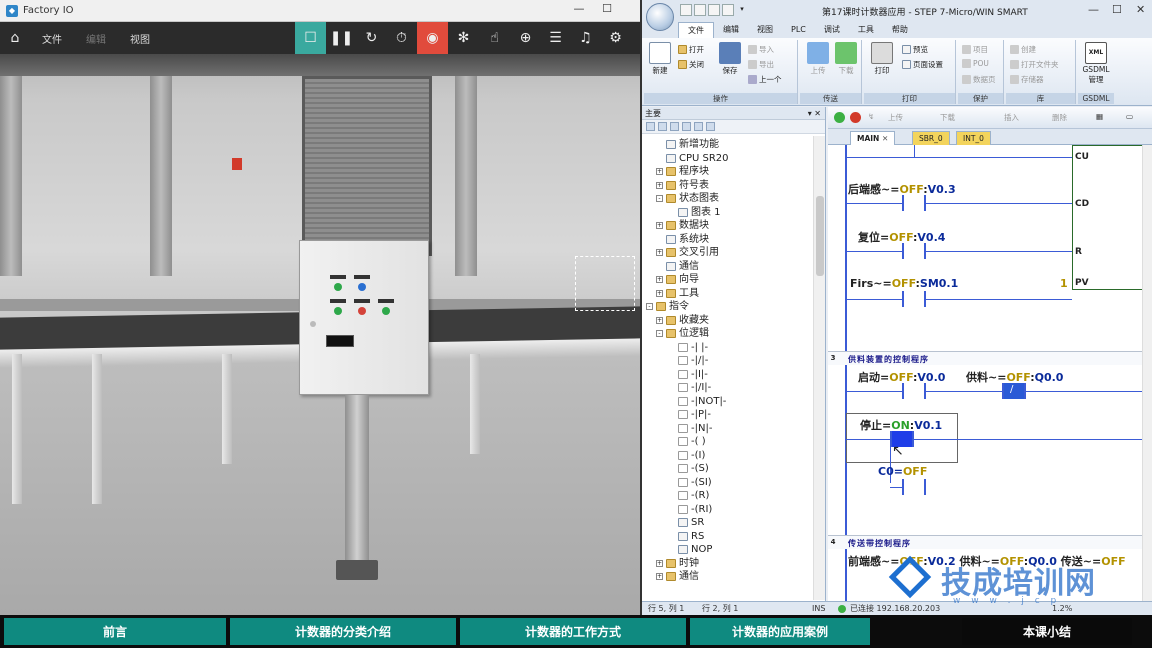 This screenshot has width=1152, height=648. Describe the element at coordinates (1096, 63) in the screenshot. I see `gsdml-manage-button: XML GSDML 管理` at that location.